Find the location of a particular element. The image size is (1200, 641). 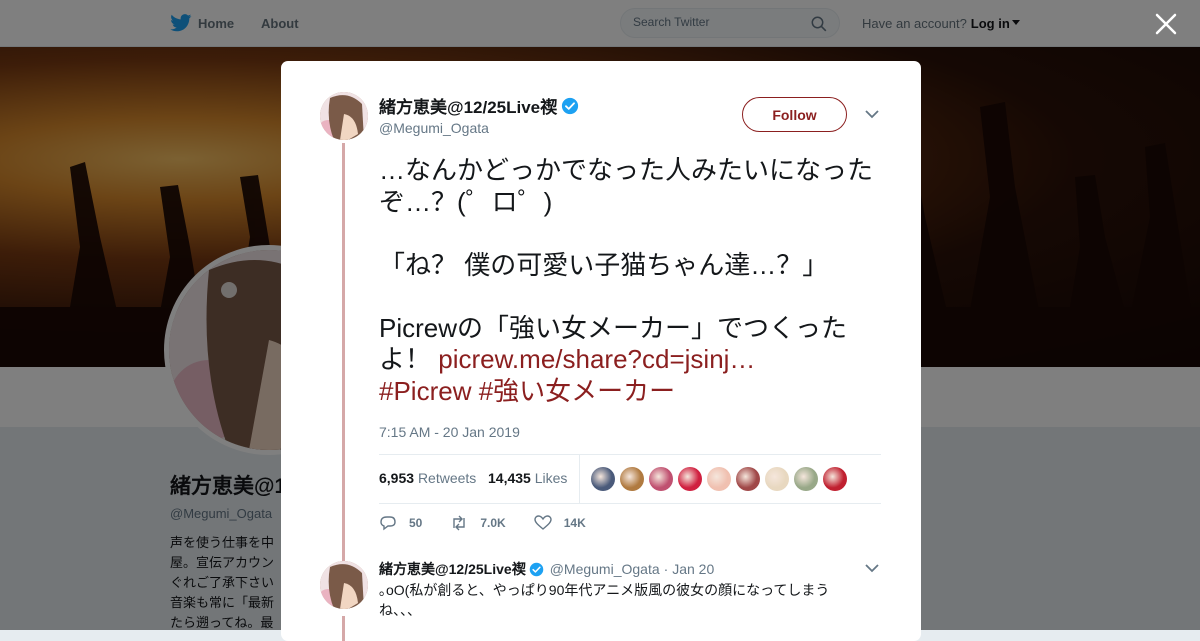

reply-author-avatar is located at coordinates (344, 585).